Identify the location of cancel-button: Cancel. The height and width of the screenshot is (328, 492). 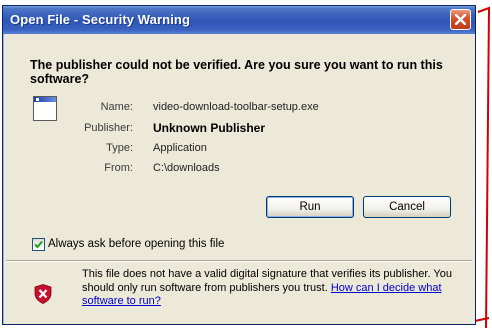
(407, 207).